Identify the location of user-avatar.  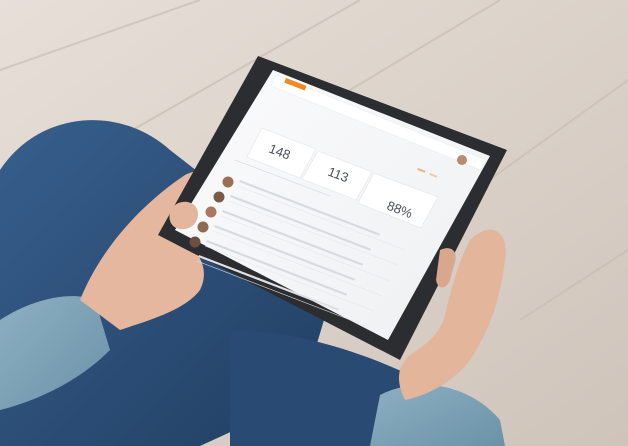
(462, 160).